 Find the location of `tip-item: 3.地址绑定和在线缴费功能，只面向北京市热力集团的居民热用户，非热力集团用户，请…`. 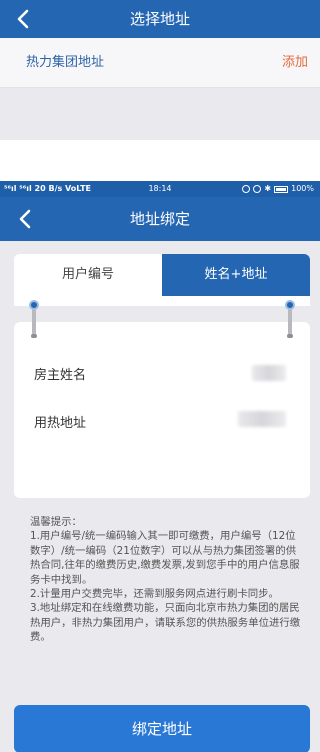

tip-item: 3.地址绑定和在线缴费功能，只面向北京市热力集团的居民热用户，非热力集团用户，请… is located at coordinates (165, 623).